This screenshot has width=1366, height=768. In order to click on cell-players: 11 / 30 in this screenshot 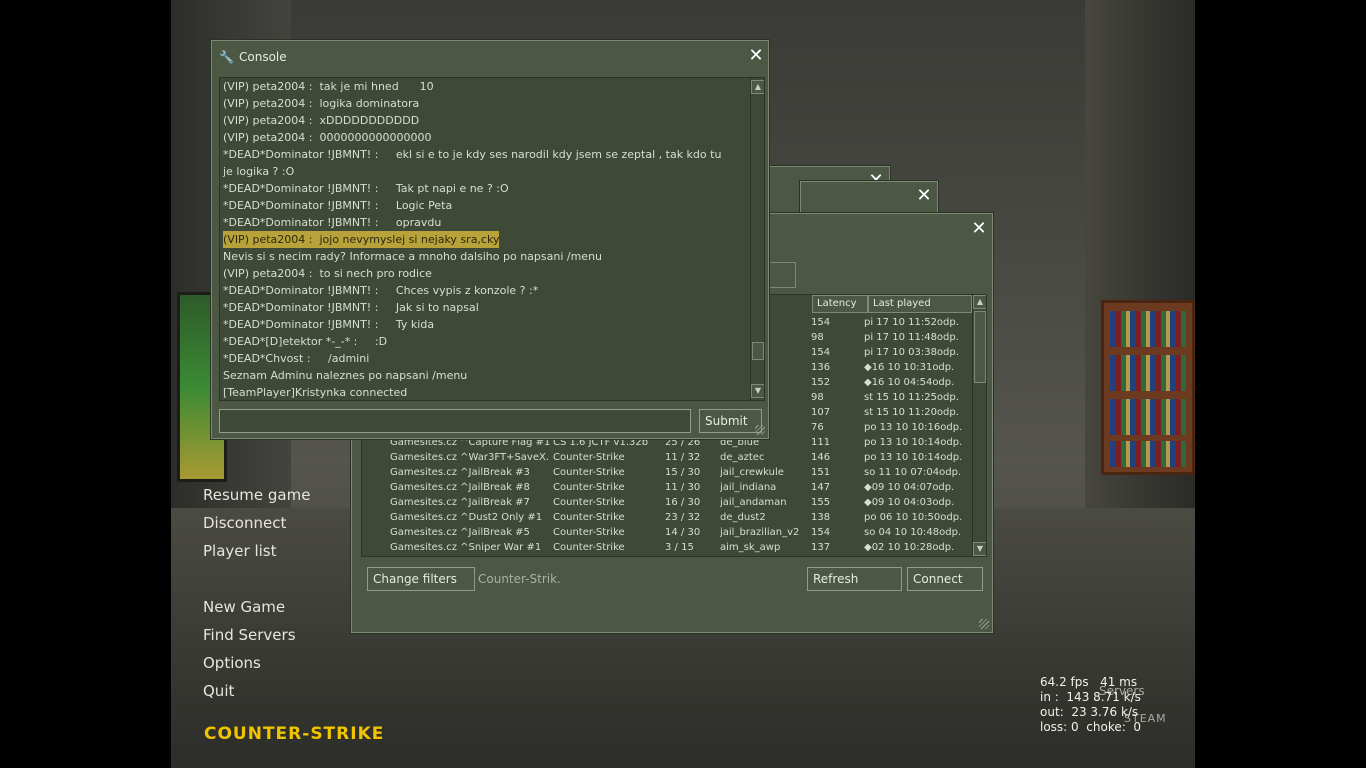, I will do `click(683, 487)`.